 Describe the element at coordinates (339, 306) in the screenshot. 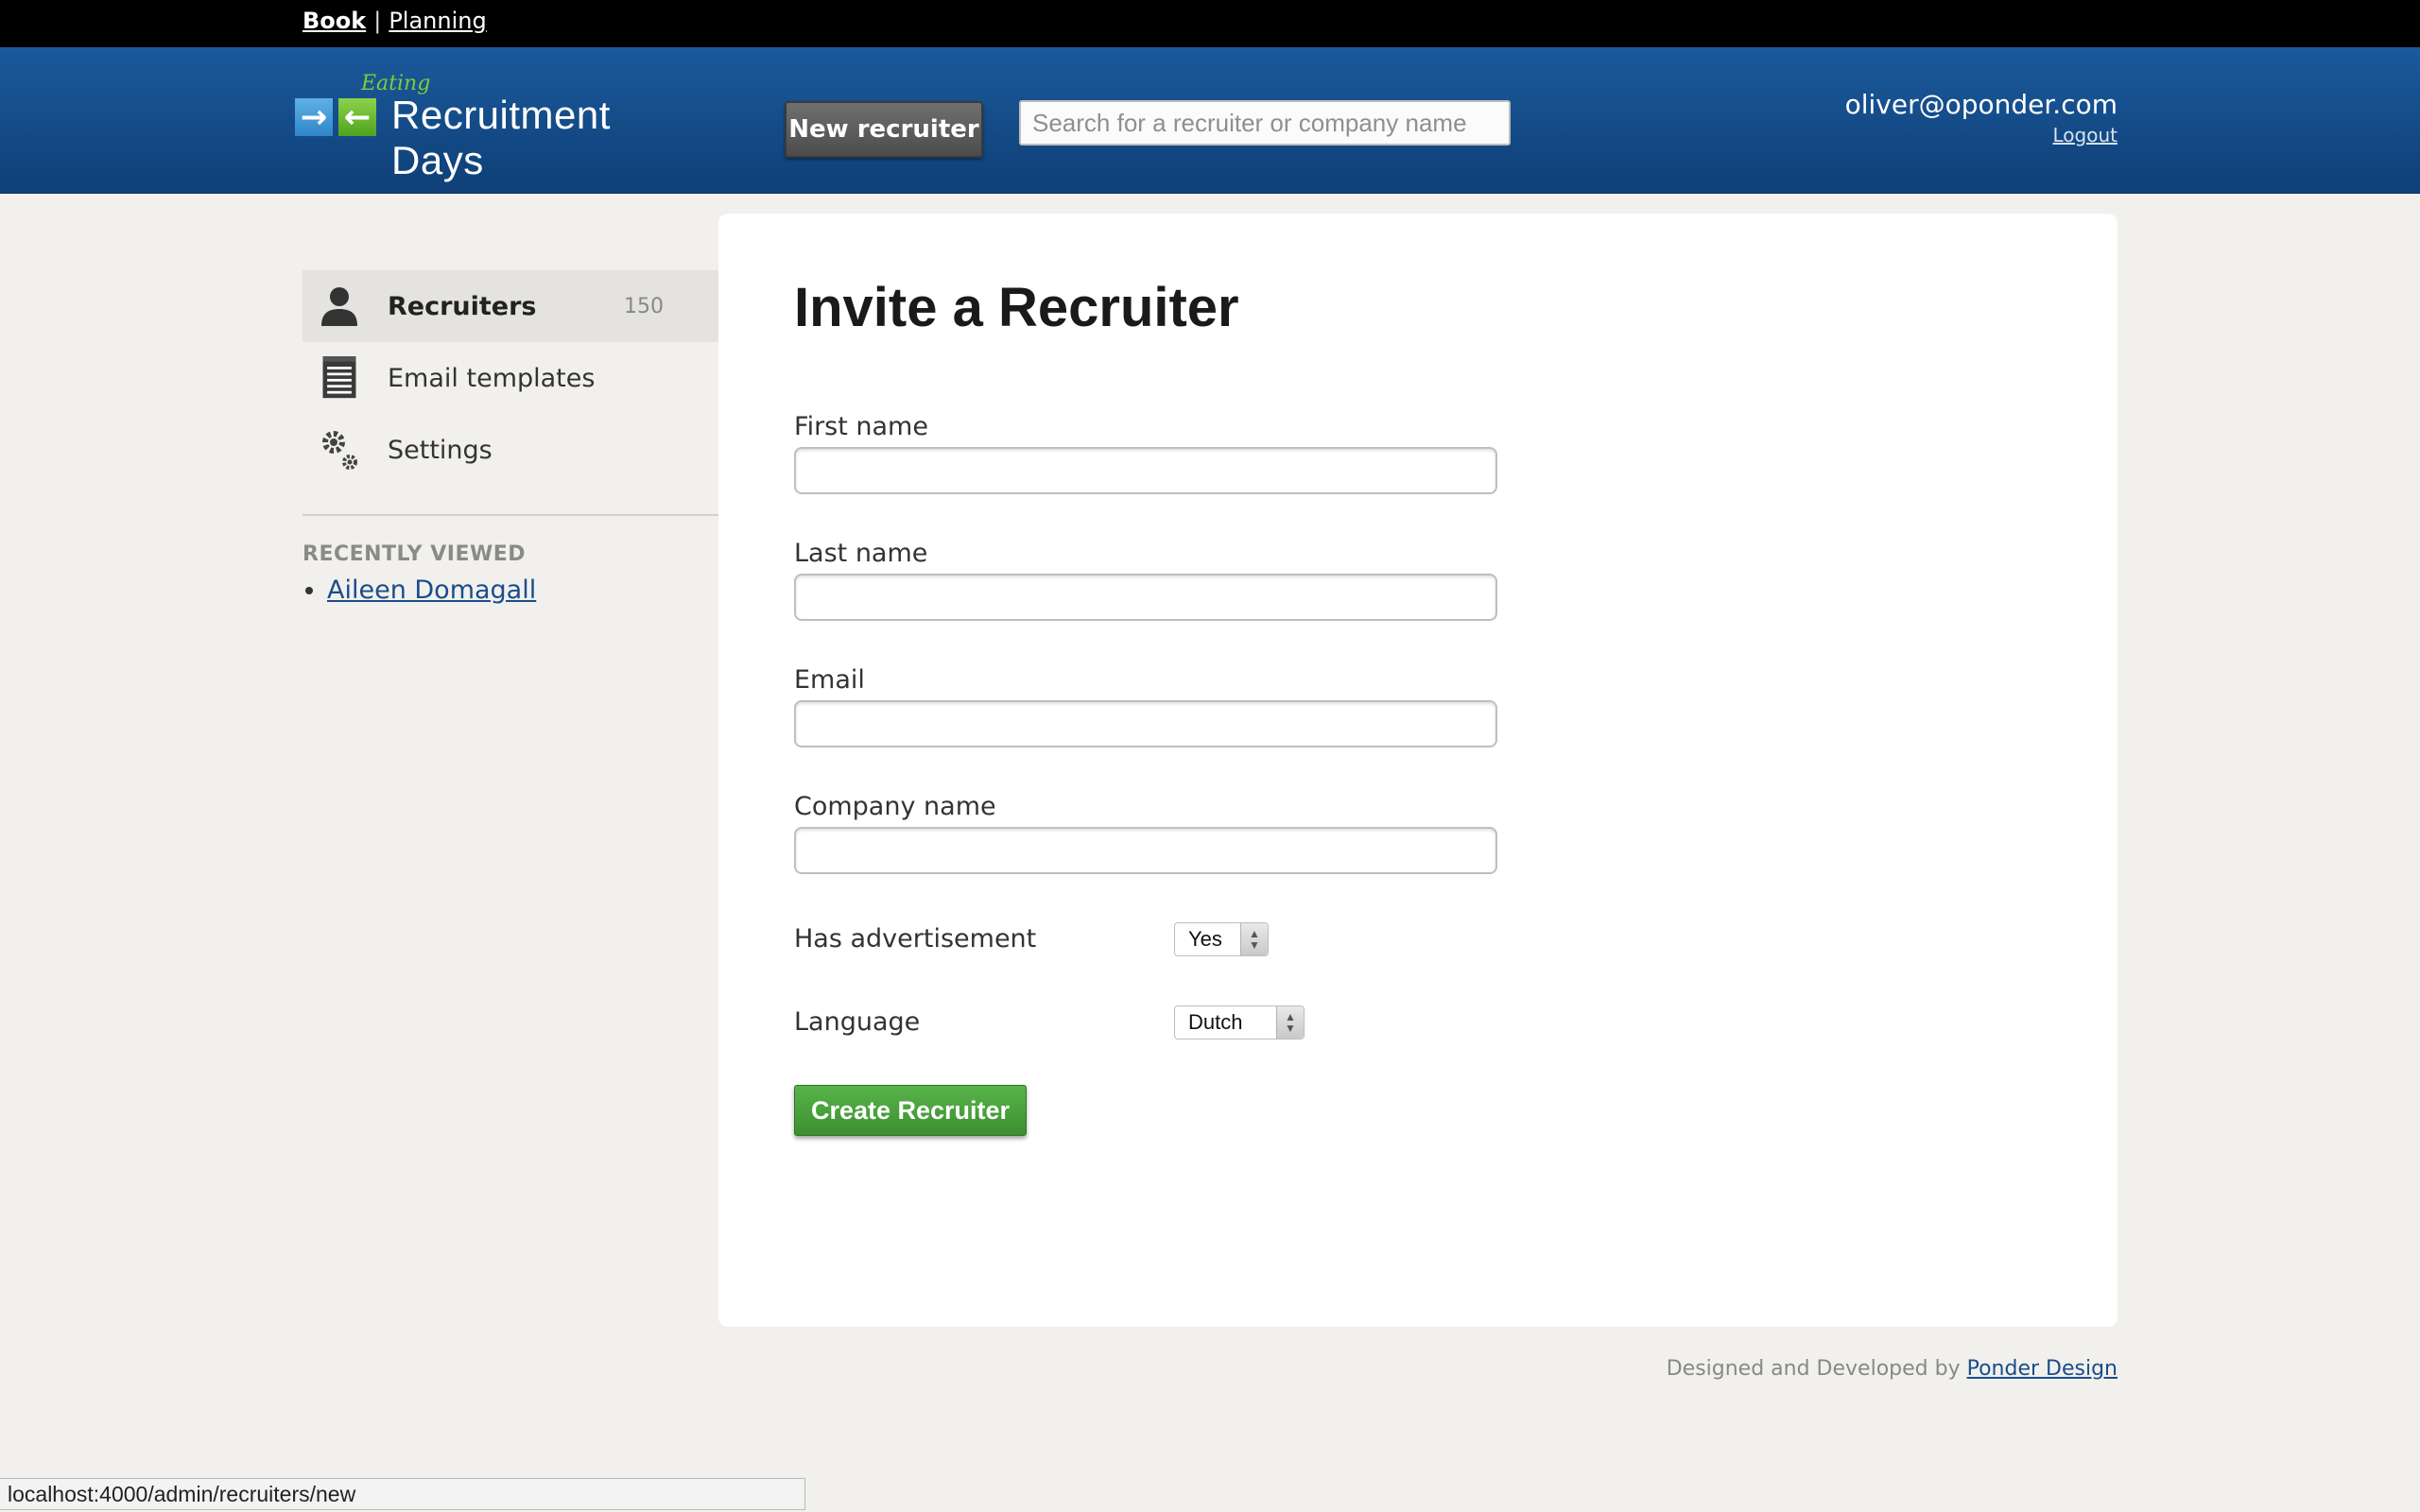

I see `person-icon` at that location.